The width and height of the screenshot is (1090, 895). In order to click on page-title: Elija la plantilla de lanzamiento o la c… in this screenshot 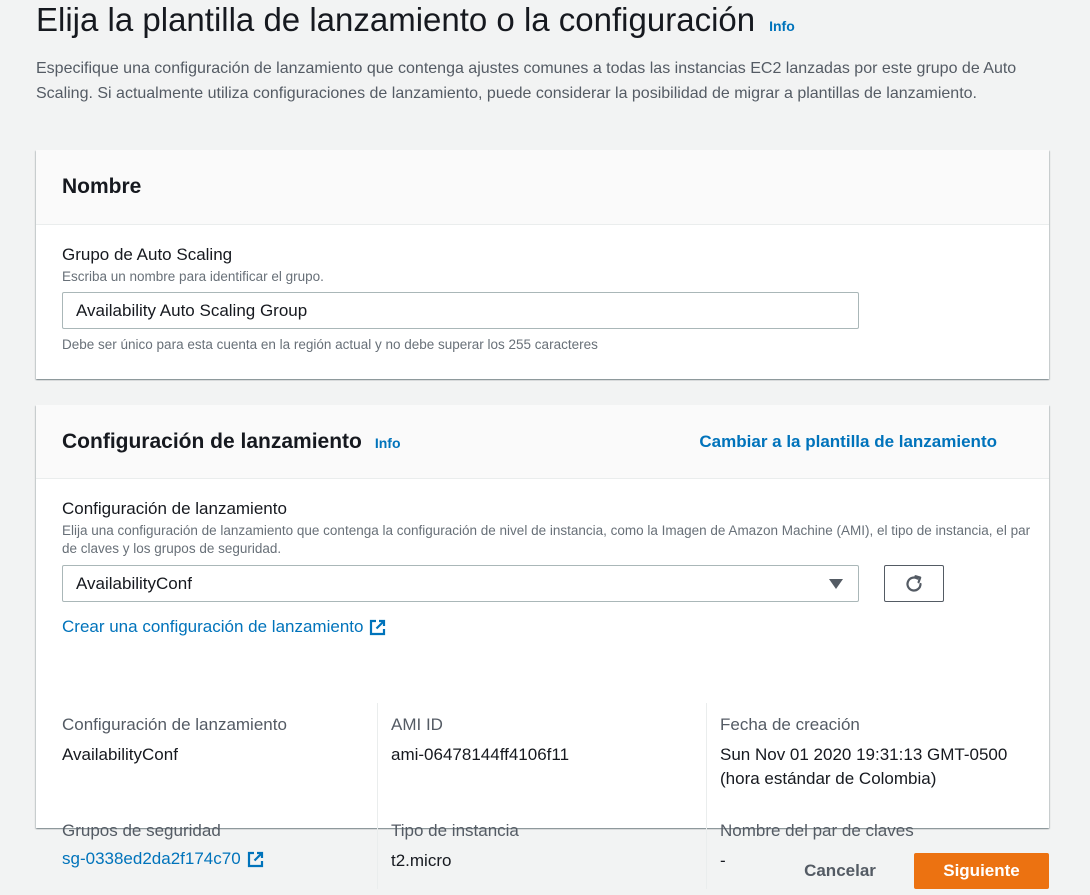, I will do `click(396, 19)`.